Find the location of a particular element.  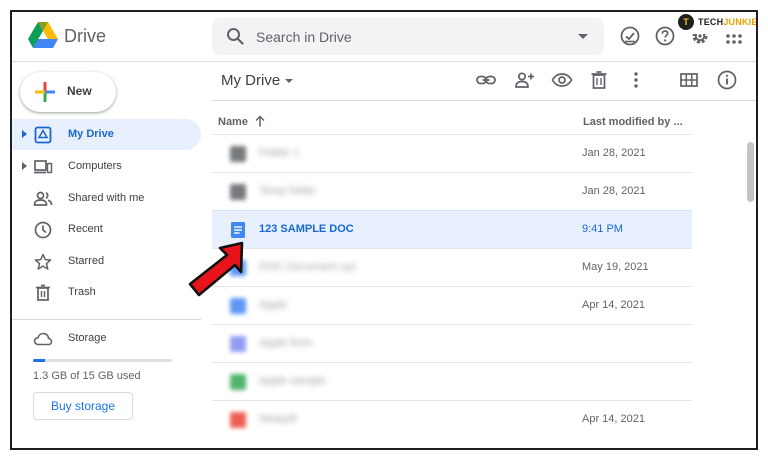

sidebar-item-recent: Recent is located at coordinates (106, 229).